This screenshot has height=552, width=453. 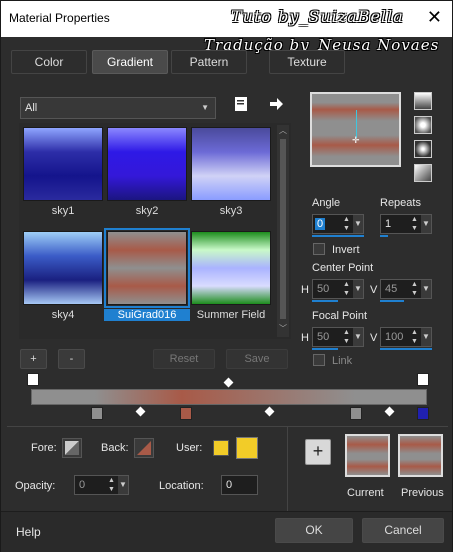 What do you see at coordinates (323, 289) in the screenshot?
I see `center-h-value: 50` at bounding box center [323, 289].